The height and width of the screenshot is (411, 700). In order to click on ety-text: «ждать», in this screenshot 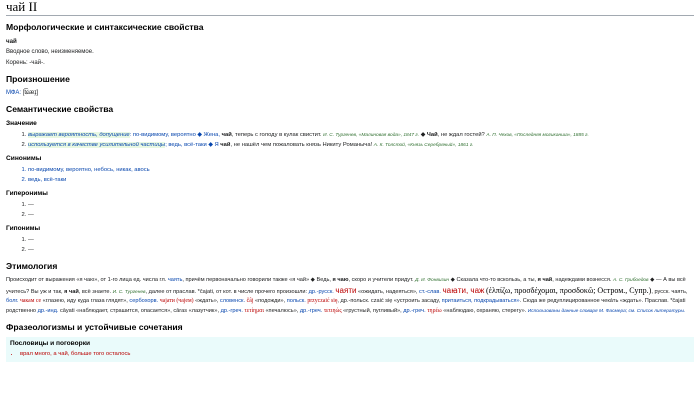, I will do `click(206, 301)`.